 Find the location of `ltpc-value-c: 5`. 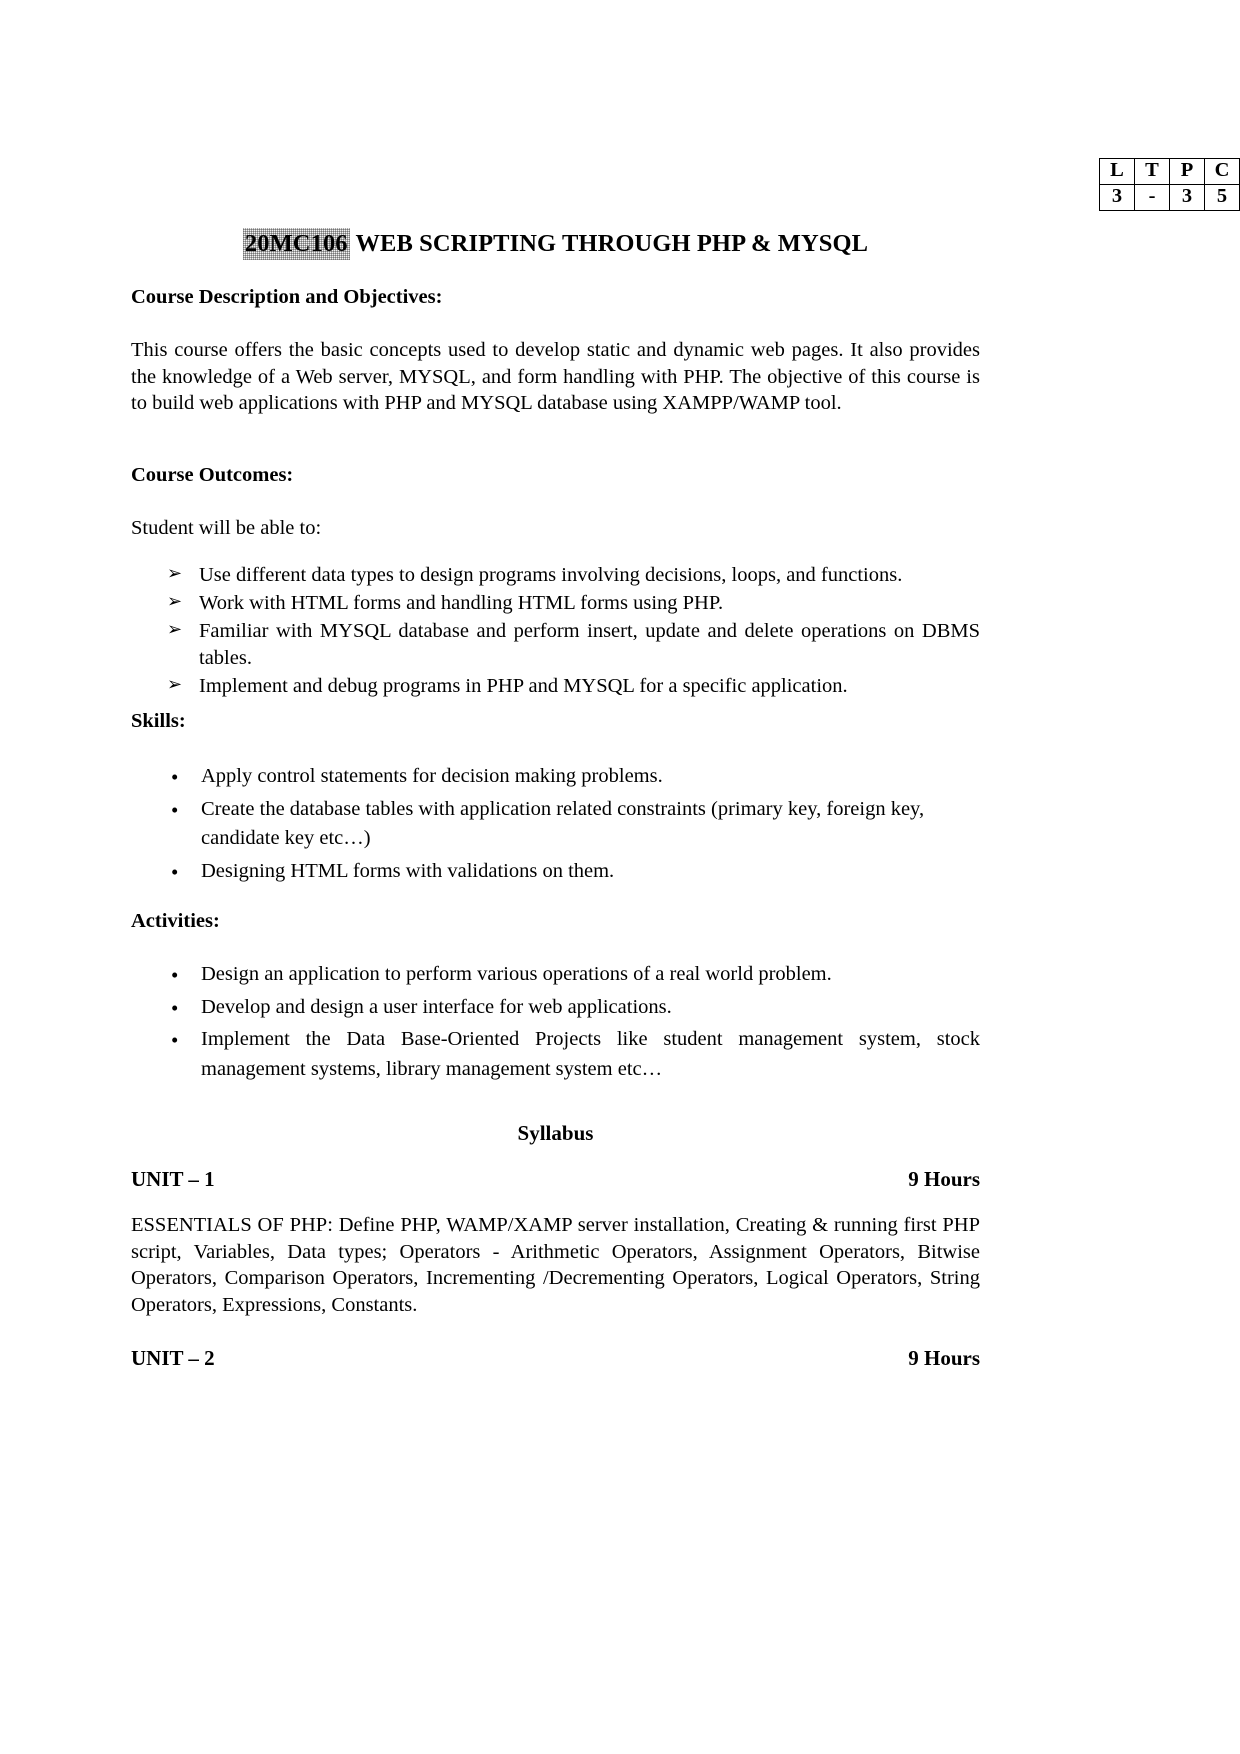

ltpc-value-c: 5 is located at coordinates (1222, 197).